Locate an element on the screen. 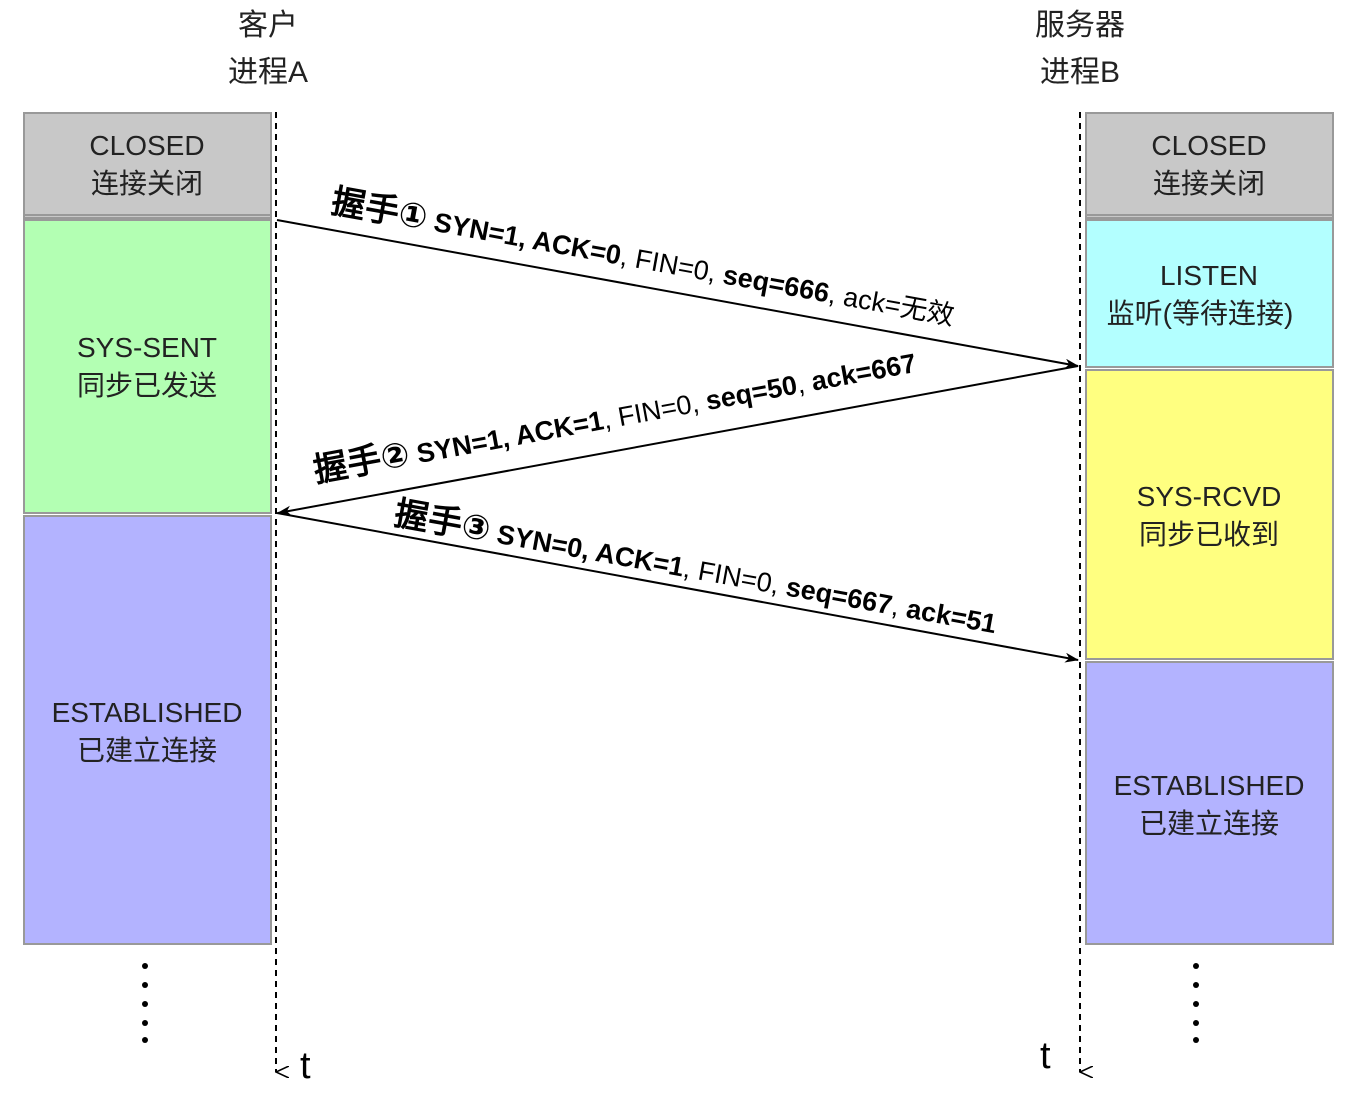 The image size is (1365, 1105). handshake-3-arrow is located at coordinates (677, 587).